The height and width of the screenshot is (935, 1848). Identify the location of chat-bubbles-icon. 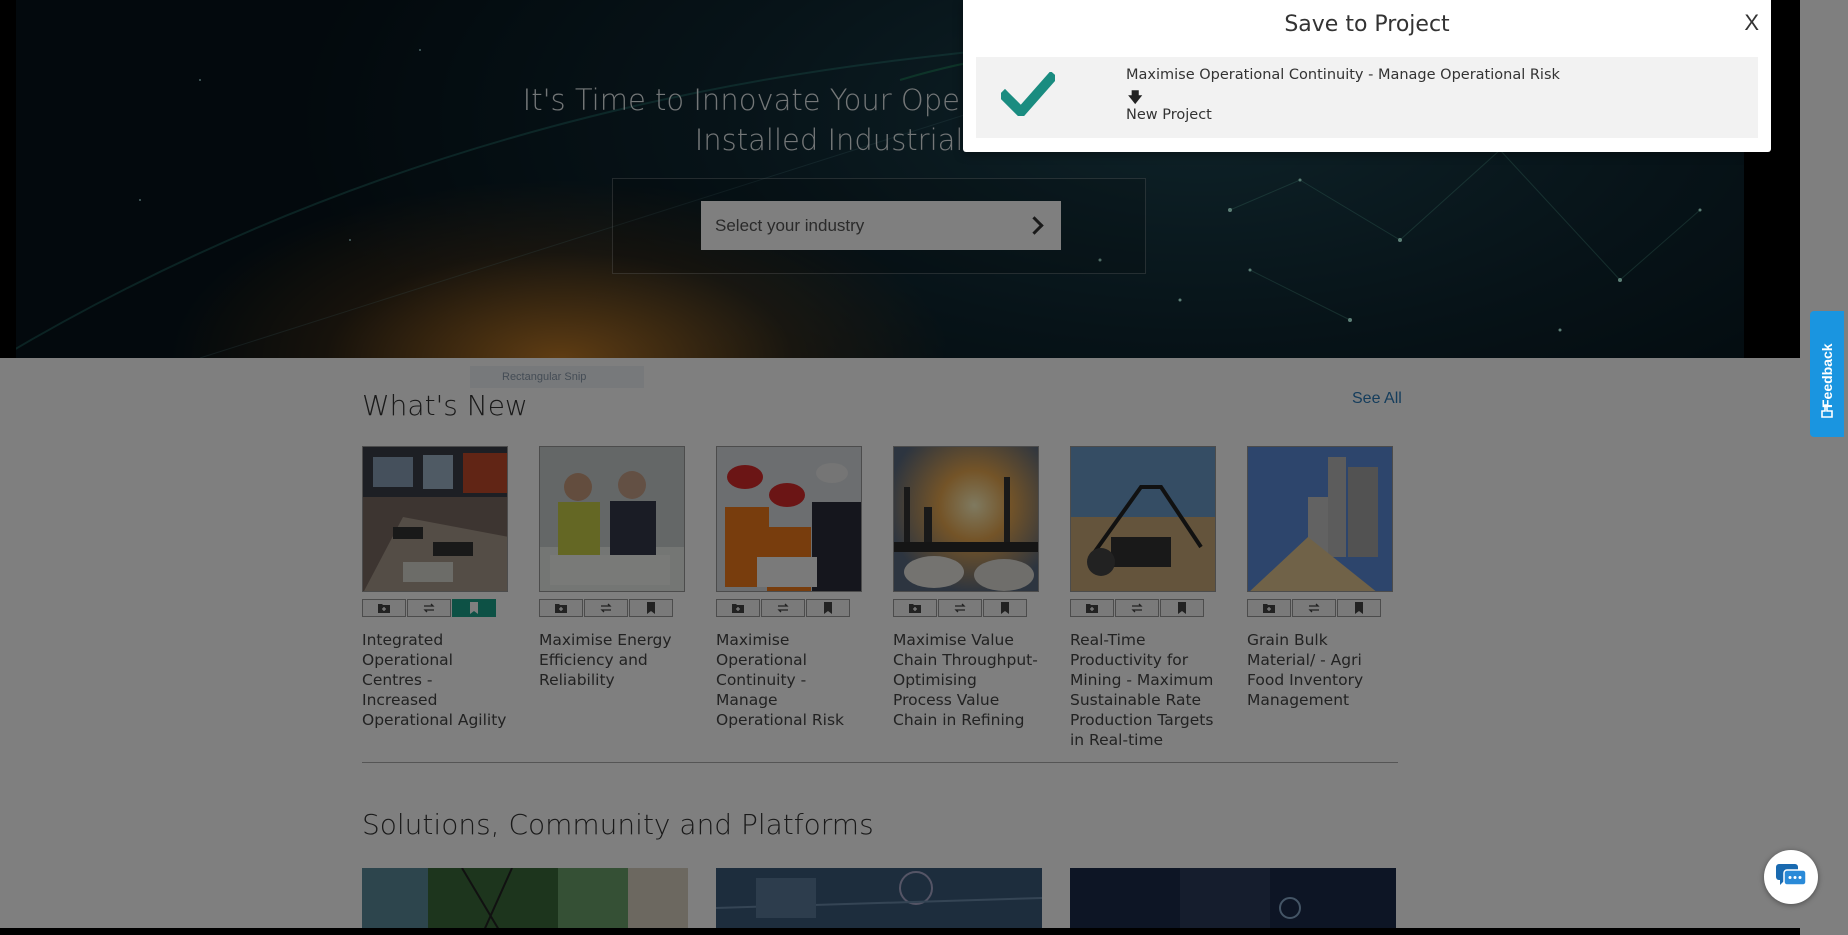
(1791, 875).